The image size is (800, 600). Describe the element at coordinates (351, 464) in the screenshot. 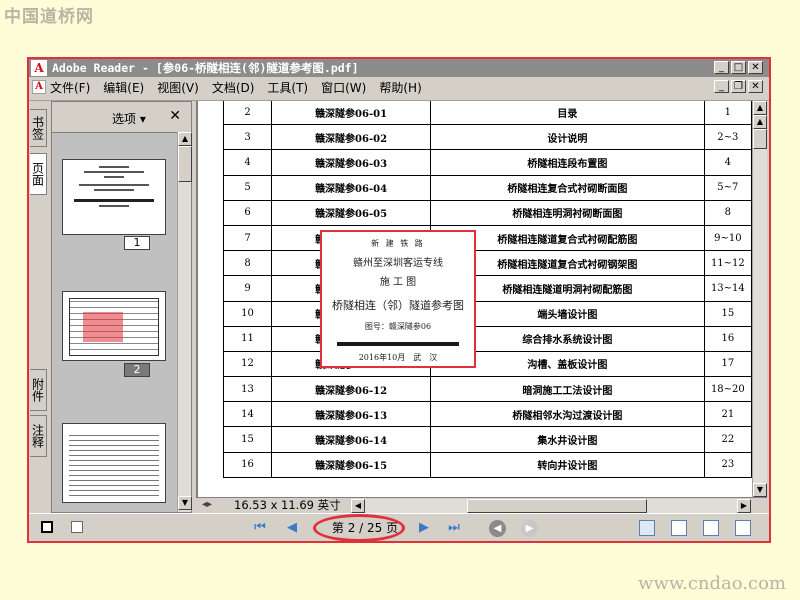

I see `drawing-code-cell: 赣深隧参06-15` at that location.